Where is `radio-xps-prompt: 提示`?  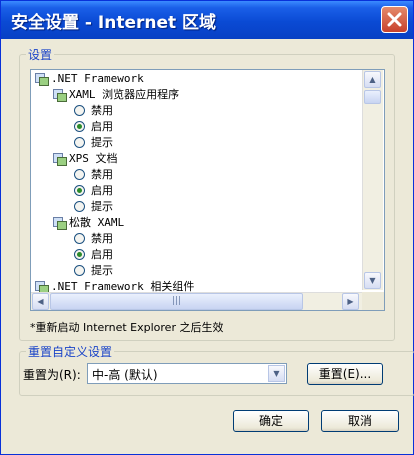 radio-xps-prompt: 提示 is located at coordinates (93, 207).